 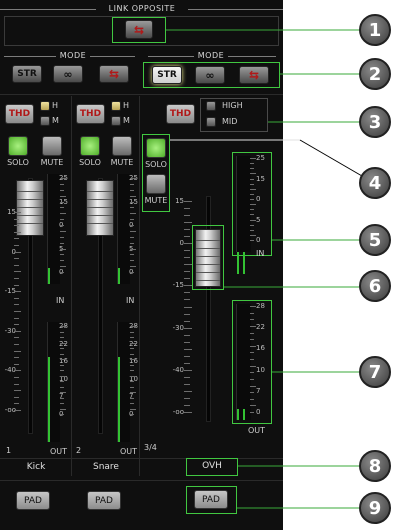 I want to click on callout-3: 3, so click(x=375, y=122).